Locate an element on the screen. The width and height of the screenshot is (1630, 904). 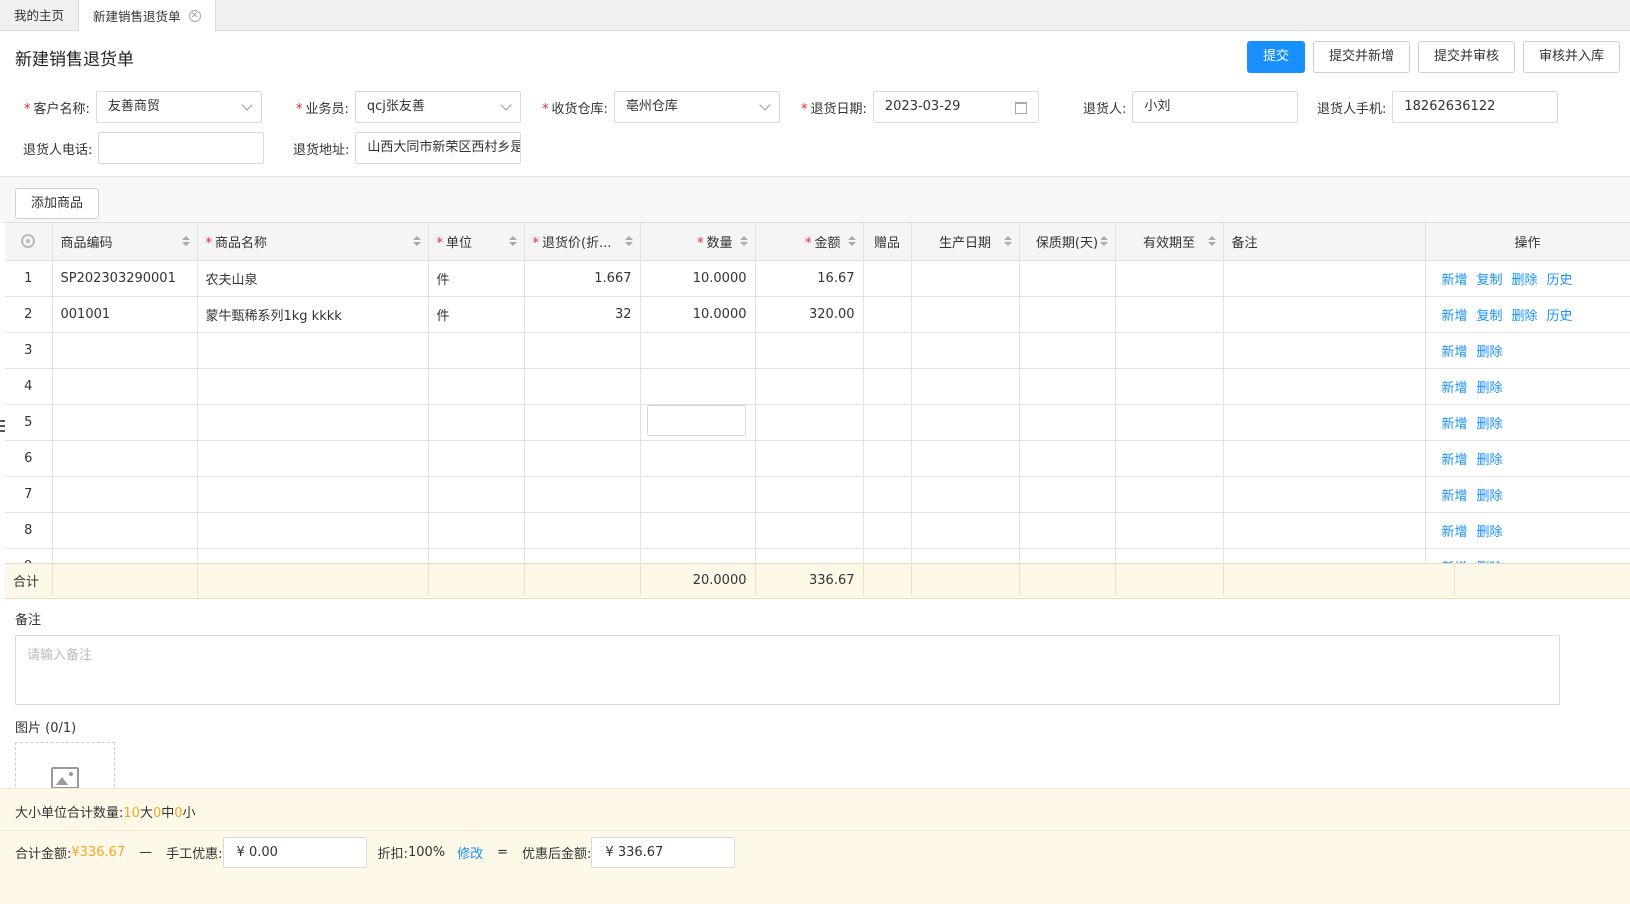
modify-discount-link: 修改 is located at coordinates (470, 852).